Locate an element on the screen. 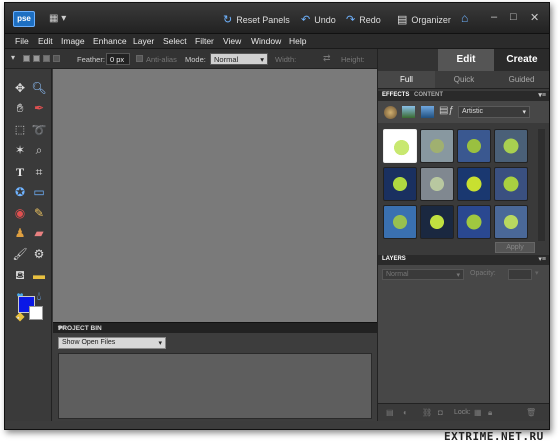 This screenshot has width=560, height=446. intersect-selection-icon is located at coordinates (56, 58).